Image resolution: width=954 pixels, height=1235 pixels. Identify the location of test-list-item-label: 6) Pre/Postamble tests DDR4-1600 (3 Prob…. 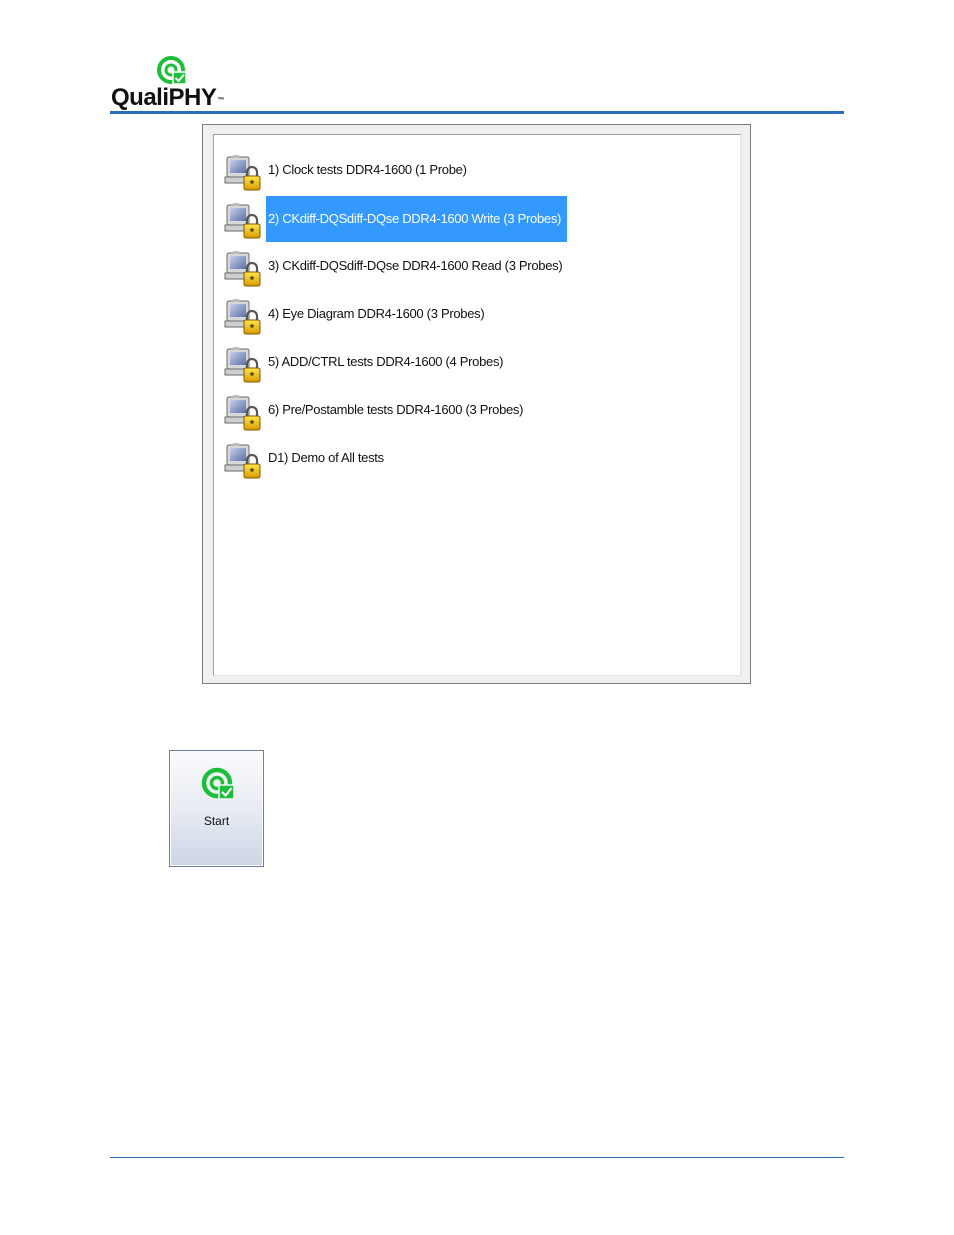
(396, 409).